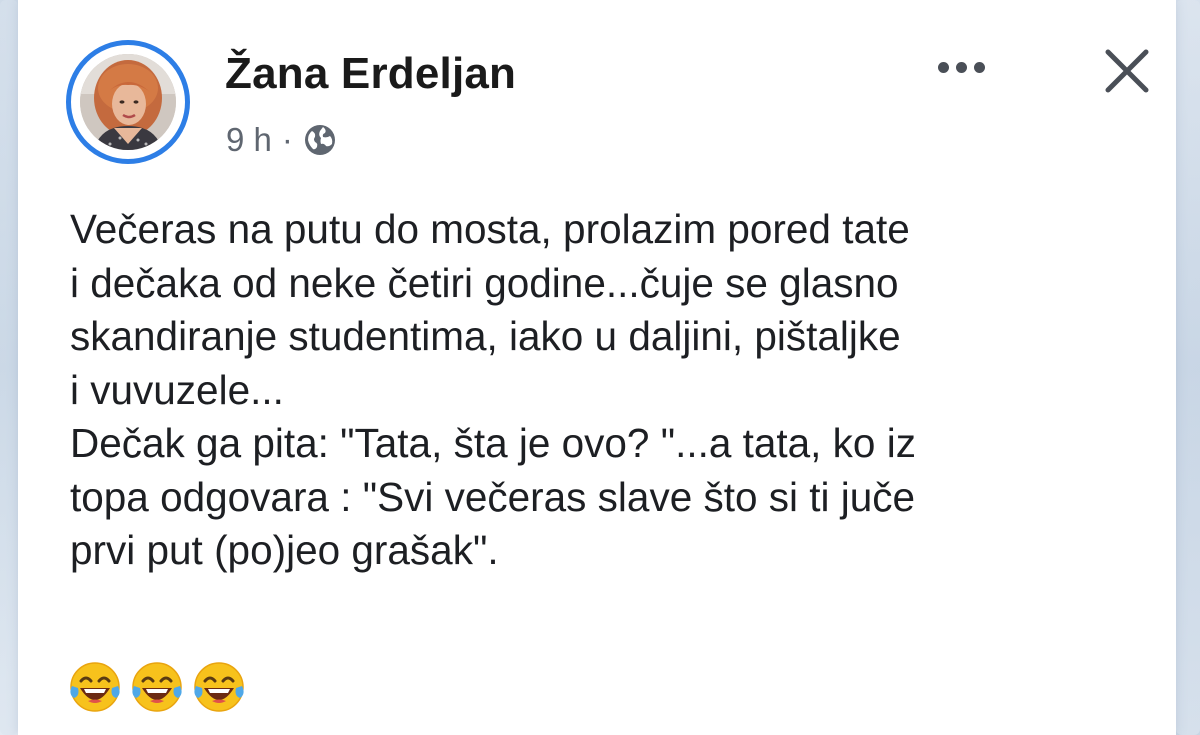 The height and width of the screenshot is (735, 1200). I want to click on close-button, so click(1127, 71).